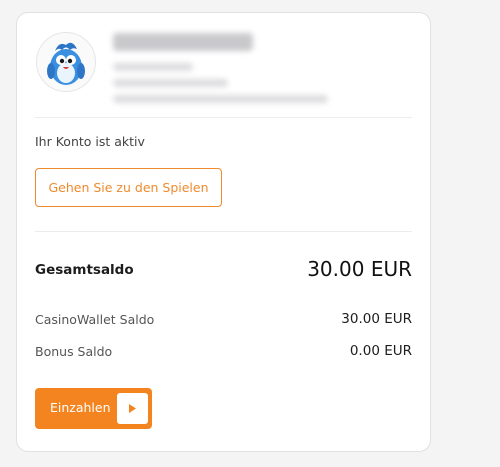 This screenshot has height=467, width=500. Describe the element at coordinates (226, 69) in the screenshot. I see `profile-info-blurred` at that location.